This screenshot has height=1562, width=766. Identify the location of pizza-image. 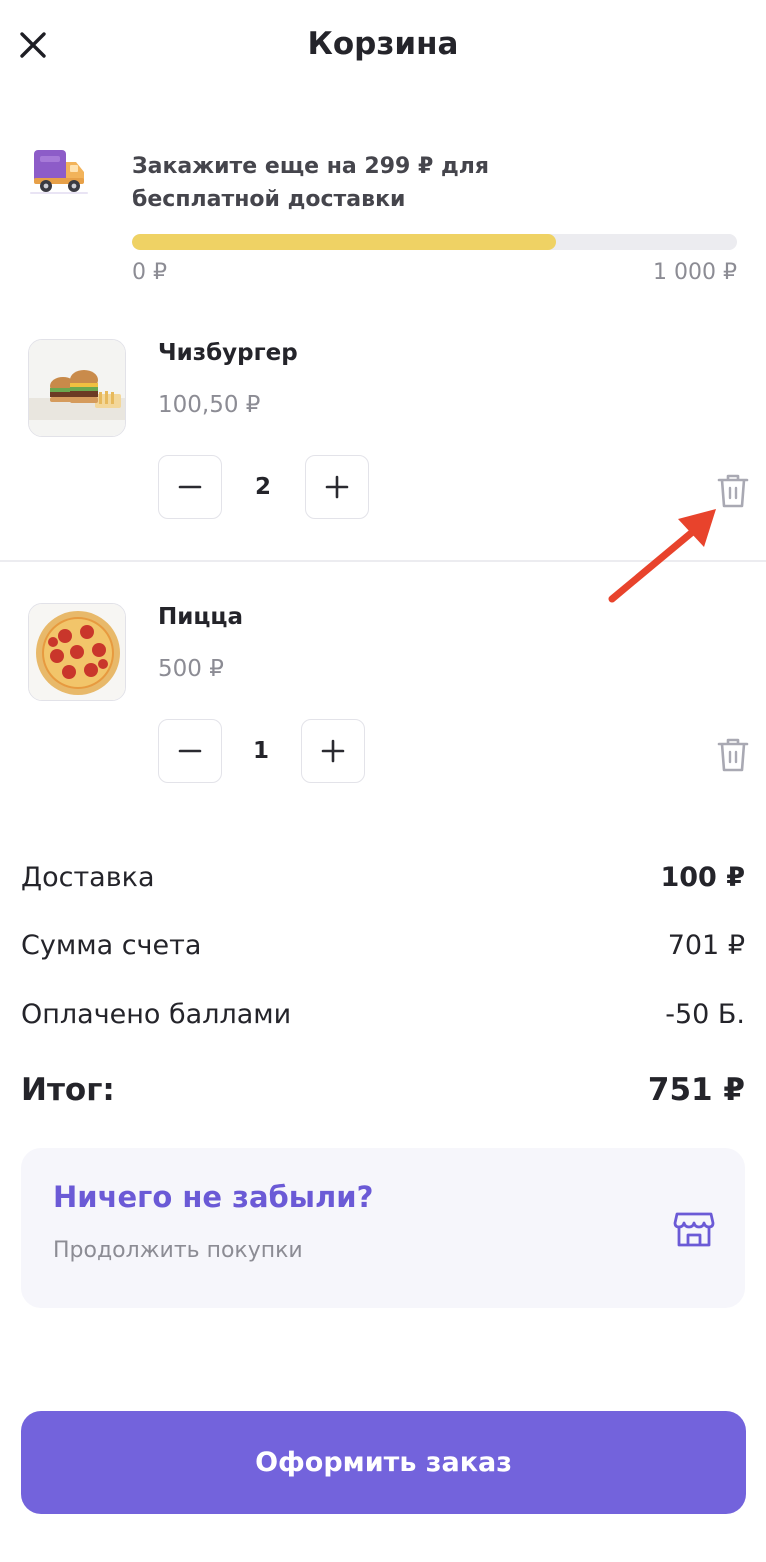
(77, 652).